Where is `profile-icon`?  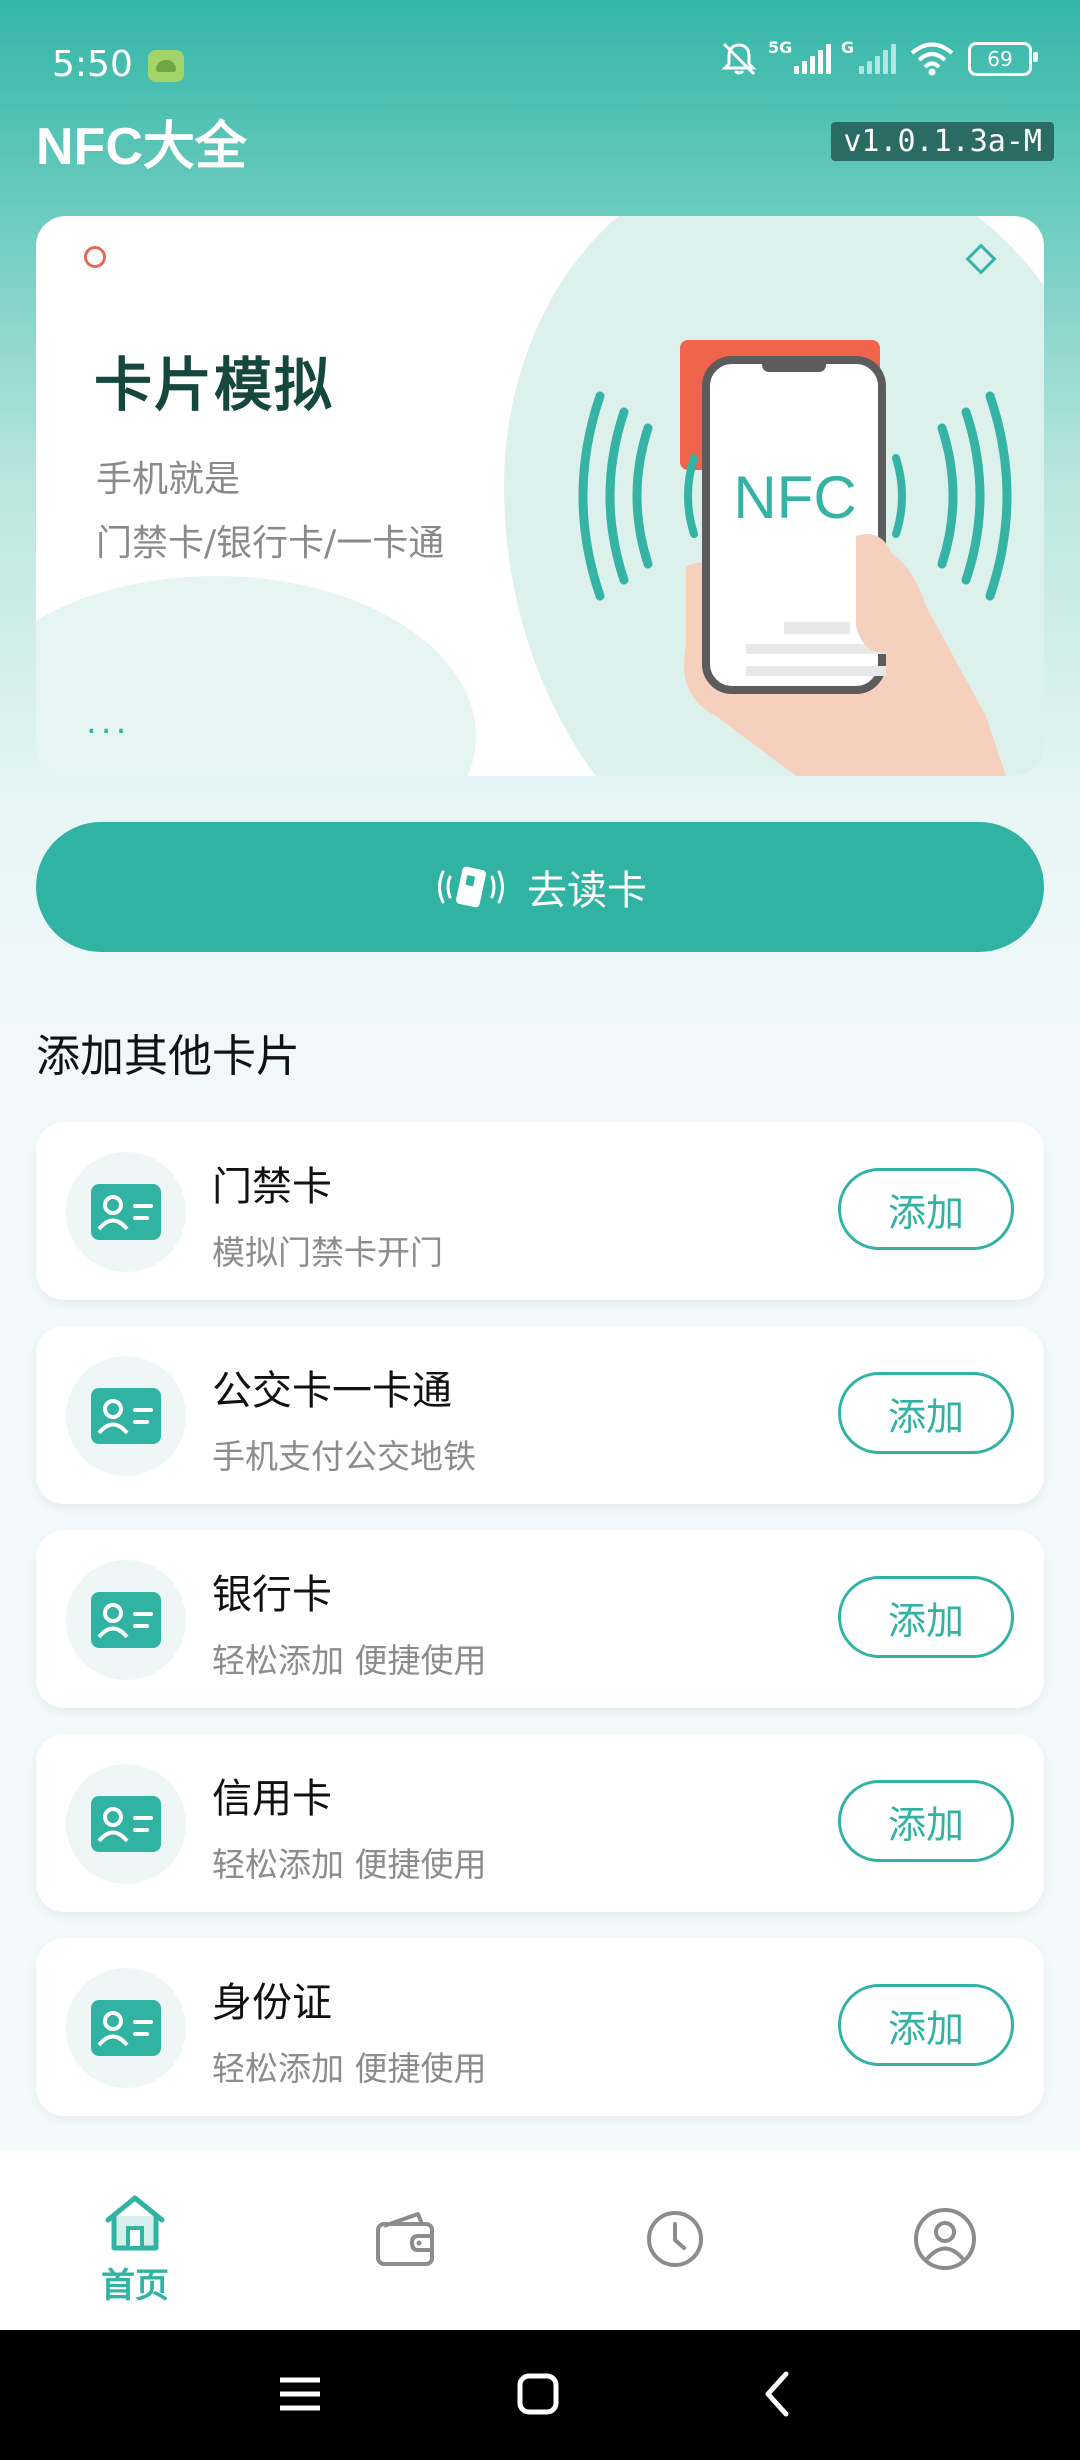
profile-icon is located at coordinates (945, 2239).